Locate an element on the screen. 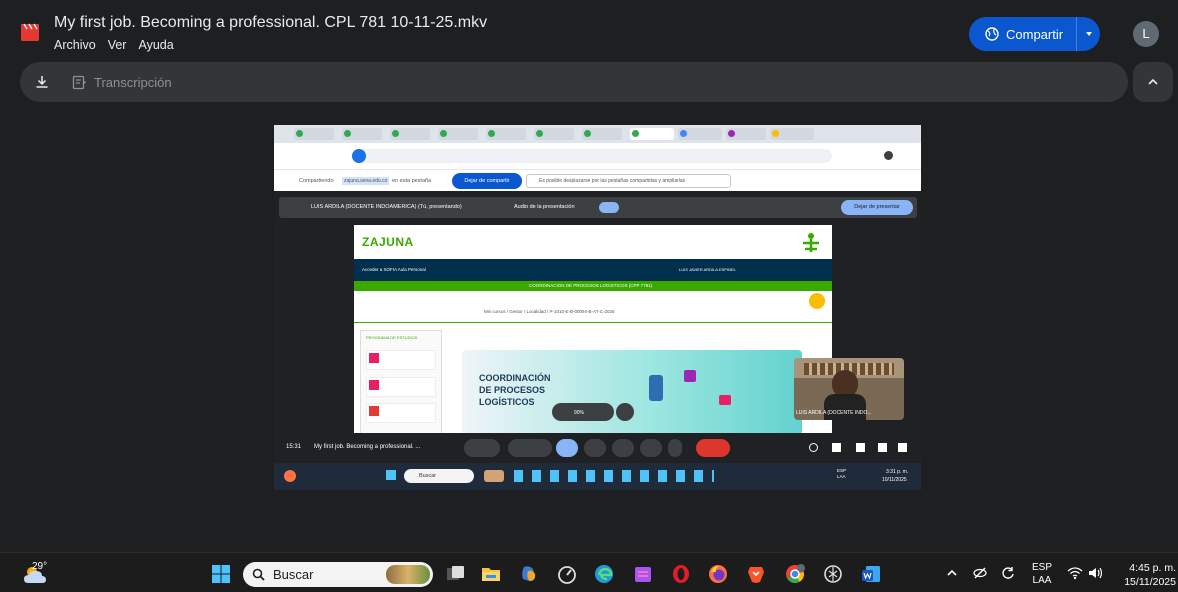 The height and width of the screenshot is (592, 1178). menu-bar: Archivo Ver Ayuda is located at coordinates (114, 45).